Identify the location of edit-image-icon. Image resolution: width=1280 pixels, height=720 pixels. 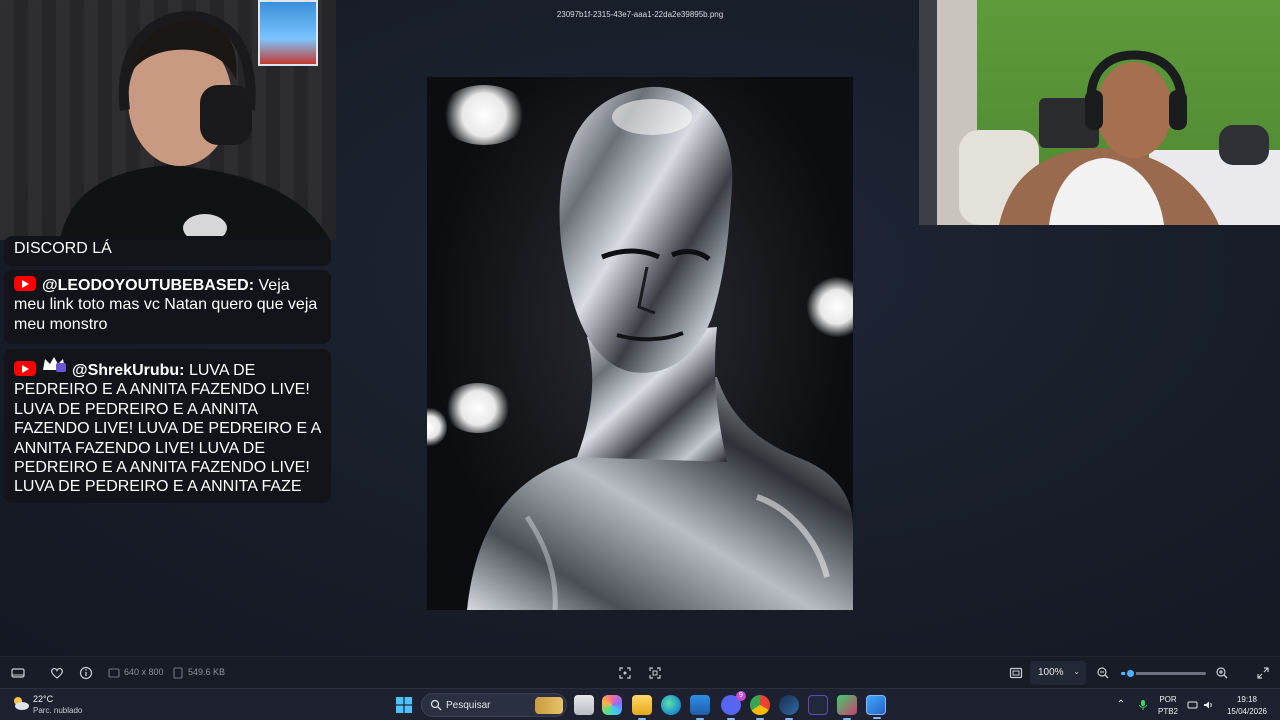
(655, 673).